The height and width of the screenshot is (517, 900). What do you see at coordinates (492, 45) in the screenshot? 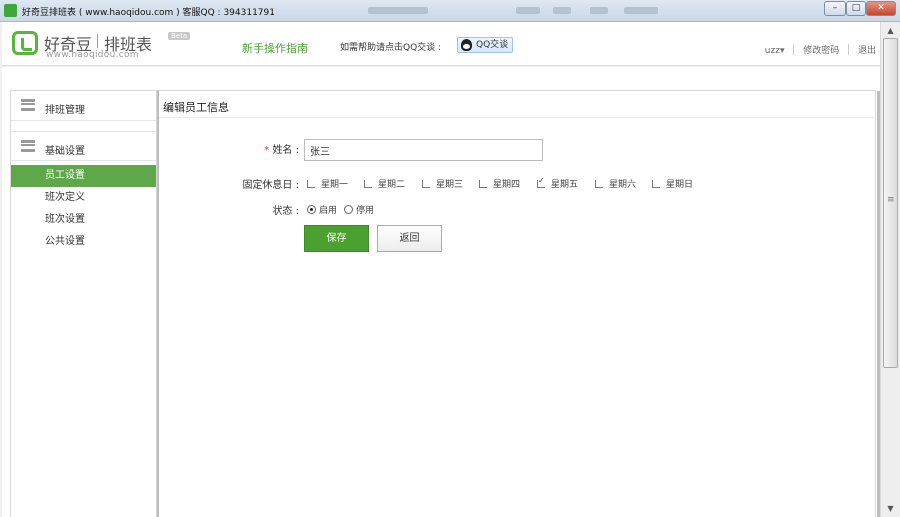
I see `qq-chat-label: QQ交谈` at bounding box center [492, 45].